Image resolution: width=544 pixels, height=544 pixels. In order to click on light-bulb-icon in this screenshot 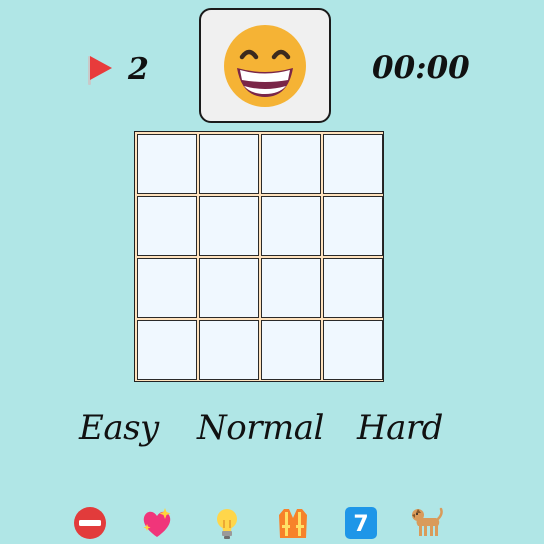, I will do `click(227, 523)`.